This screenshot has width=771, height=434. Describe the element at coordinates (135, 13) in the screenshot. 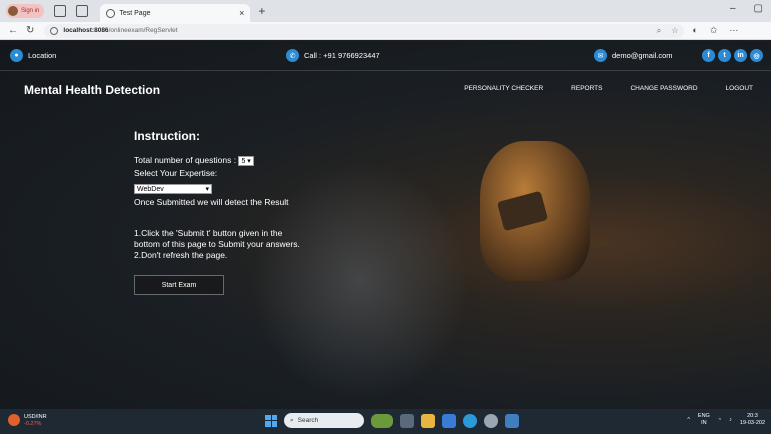

I see `tab-title: Test Page` at that location.